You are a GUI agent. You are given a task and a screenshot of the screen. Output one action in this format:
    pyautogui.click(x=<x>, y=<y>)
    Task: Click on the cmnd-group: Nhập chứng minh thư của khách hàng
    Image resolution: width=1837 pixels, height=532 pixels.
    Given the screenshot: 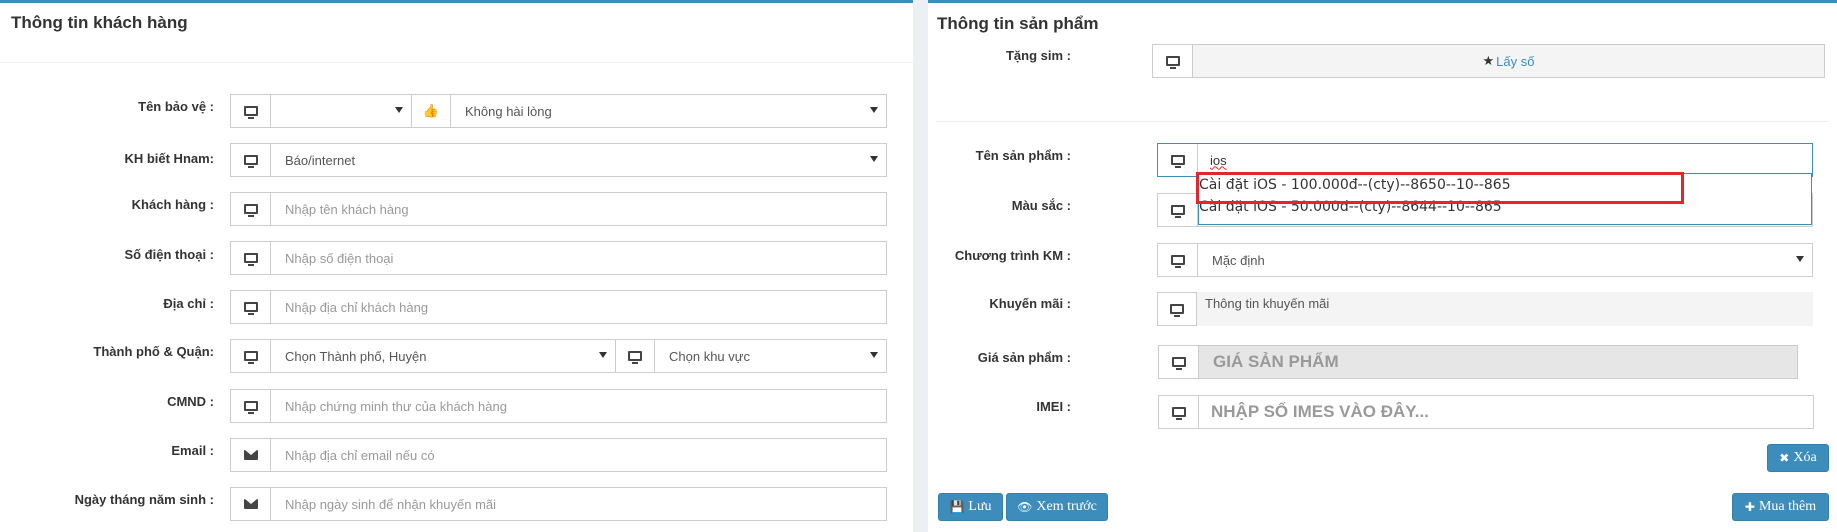 What is the action you would take?
    pyautogui.click(x=558, y=406)
    